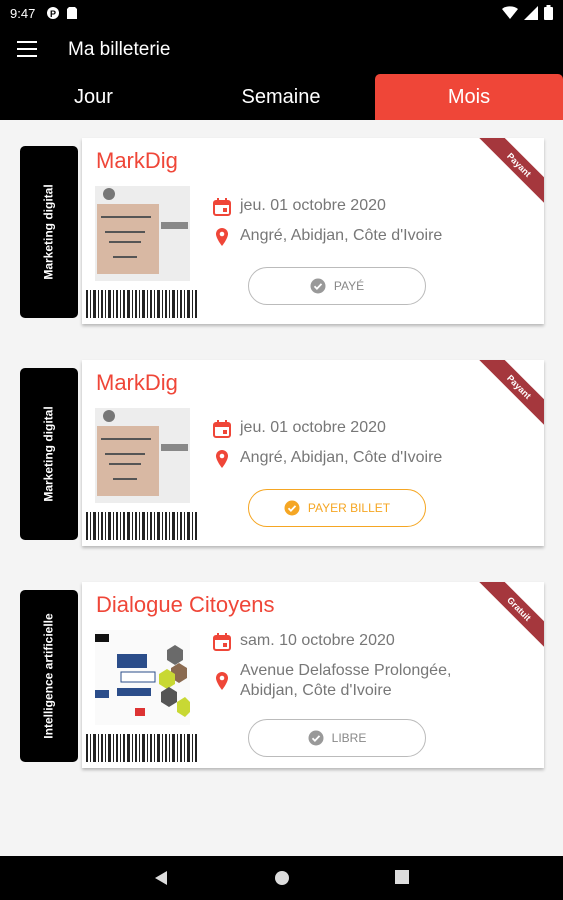 This screenshot has height=900, width=563. What do you see at coordinates (119, 49) in the screenshot?
I see `page-title: Ma billeterie` at bounding box center [119, 49].